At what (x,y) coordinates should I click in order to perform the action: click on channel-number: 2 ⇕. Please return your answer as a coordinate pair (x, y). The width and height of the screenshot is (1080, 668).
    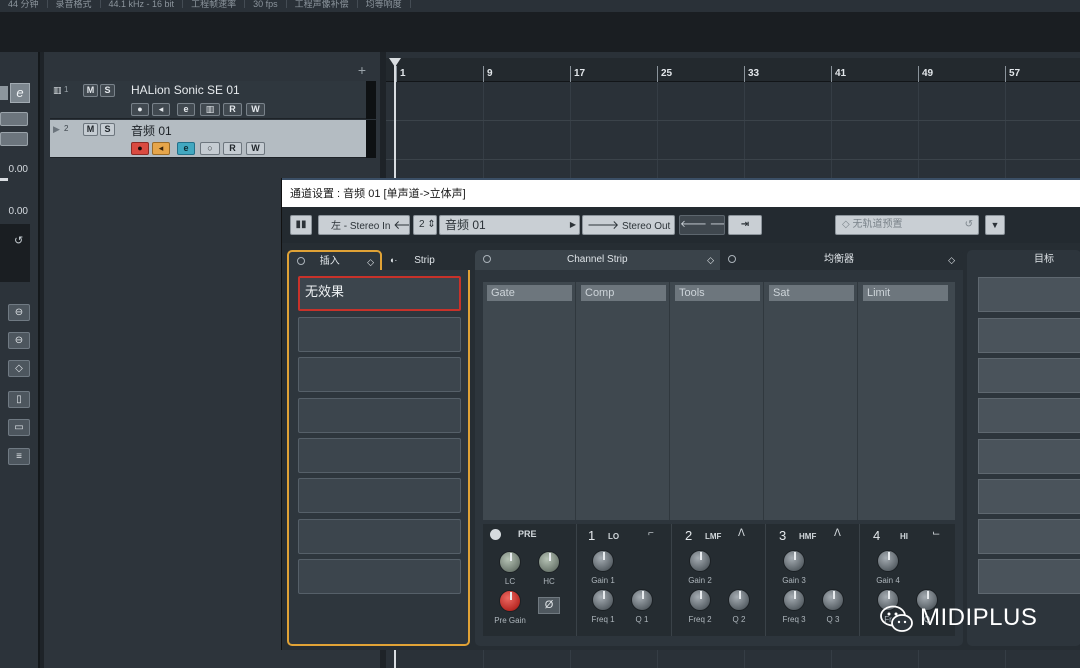
    Looking at the image, I should click on (425, 225).